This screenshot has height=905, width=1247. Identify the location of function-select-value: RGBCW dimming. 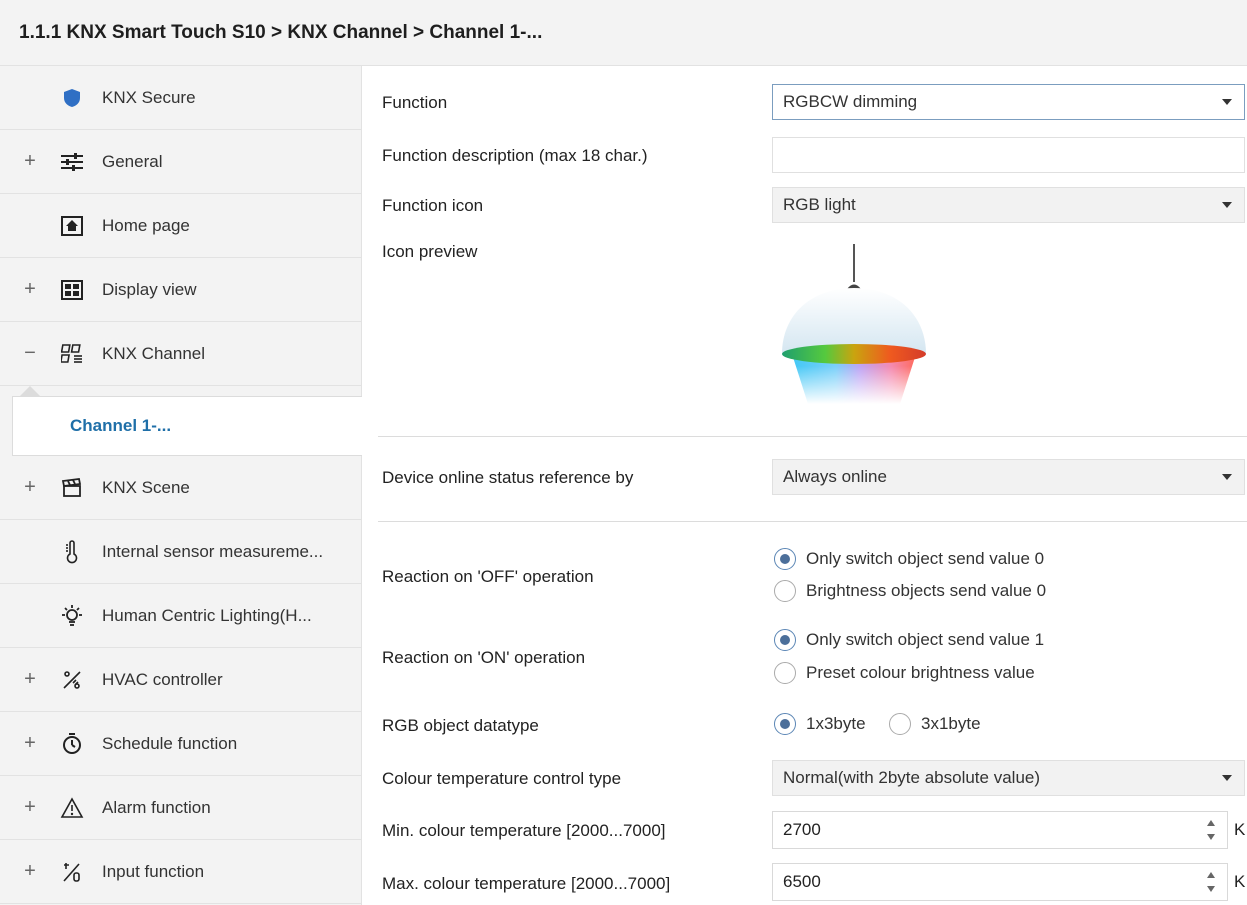
(850, 101).